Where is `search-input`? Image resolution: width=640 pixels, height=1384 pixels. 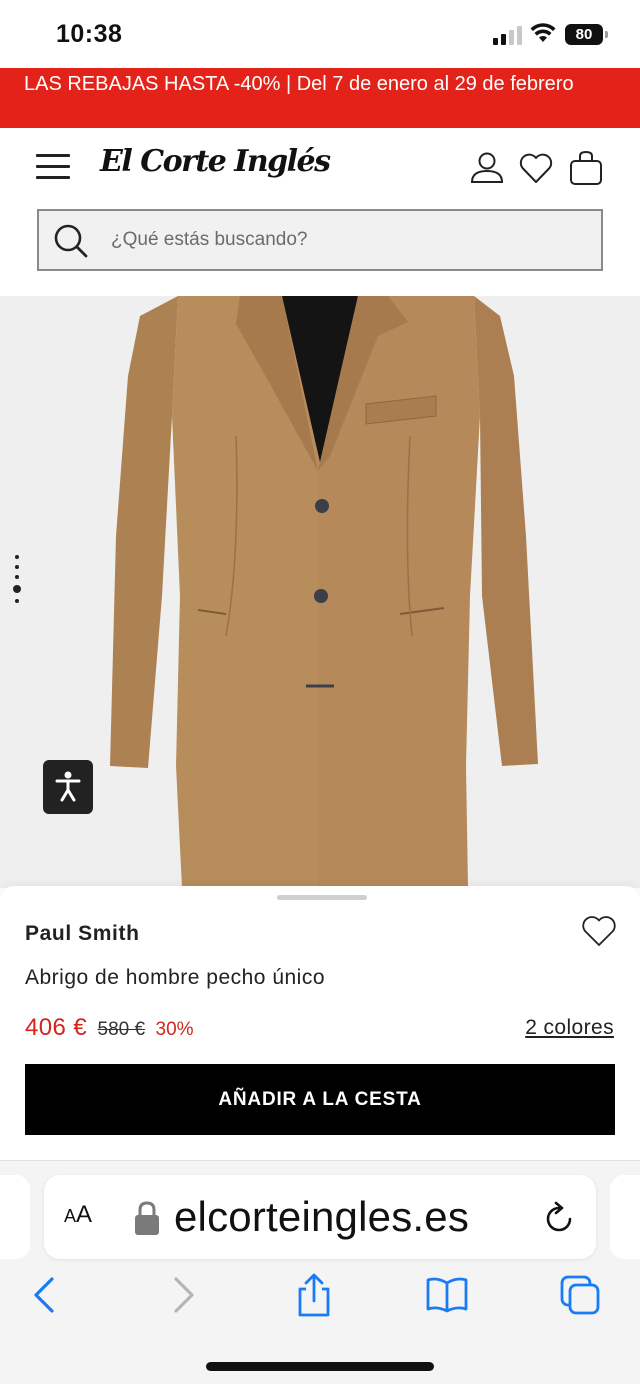 search-input is located at coordinates (346, 240).